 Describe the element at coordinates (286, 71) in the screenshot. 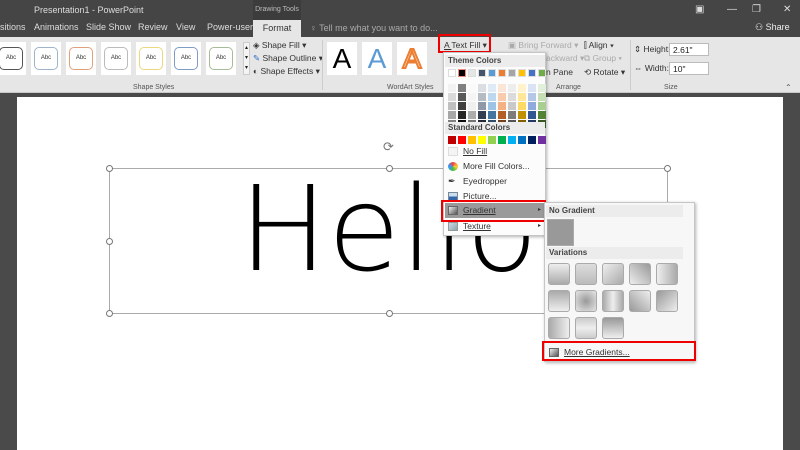

I see `shape-effects-button: ◐ Shape Effects ▾` at that location.